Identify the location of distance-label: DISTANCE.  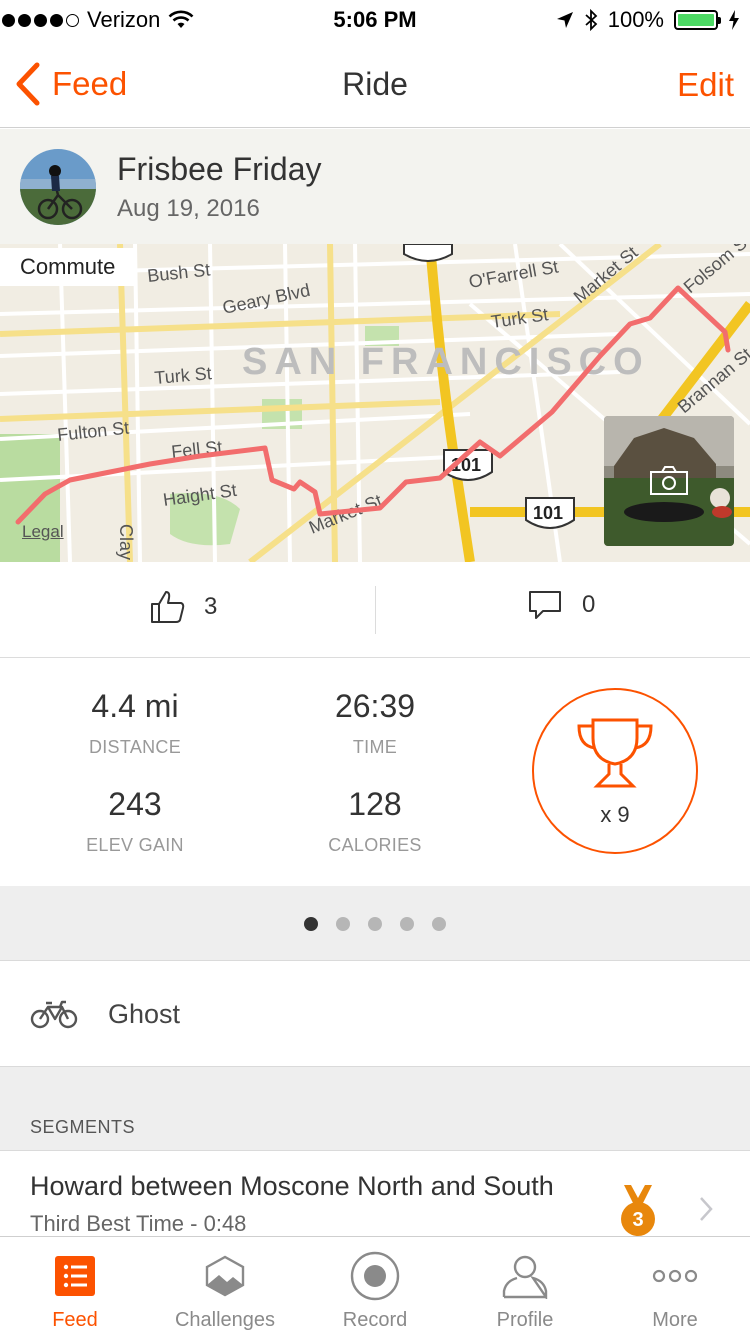
(135, 747).